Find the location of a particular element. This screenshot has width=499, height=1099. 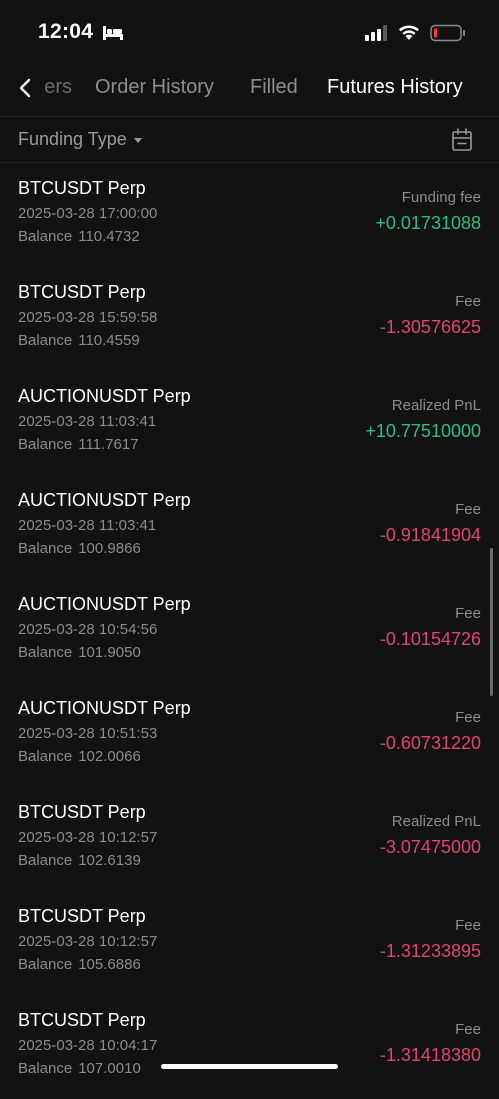

funding-type-label: Funding Type is located at coordinates (72, 139).